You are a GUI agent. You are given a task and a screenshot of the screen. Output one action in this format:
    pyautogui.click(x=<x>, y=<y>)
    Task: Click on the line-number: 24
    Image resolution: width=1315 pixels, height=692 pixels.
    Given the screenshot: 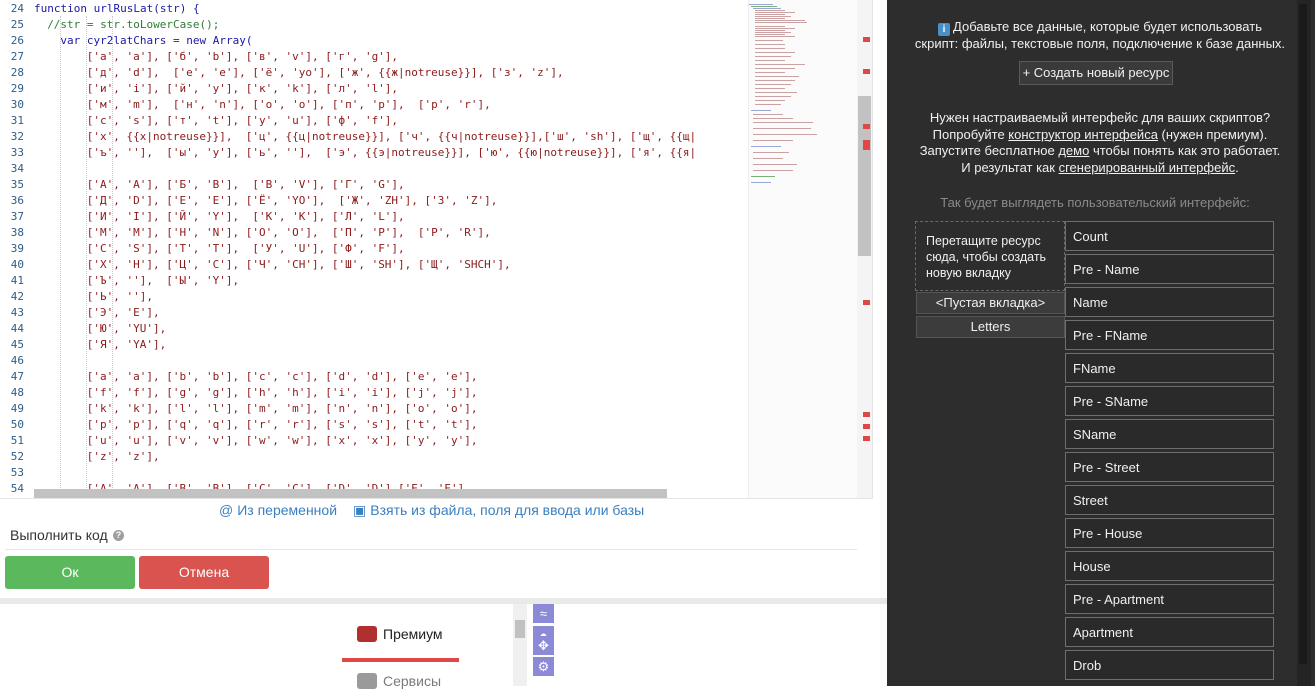 What is the action you would take?
    pyautogui.click(x=17, y=8)
    